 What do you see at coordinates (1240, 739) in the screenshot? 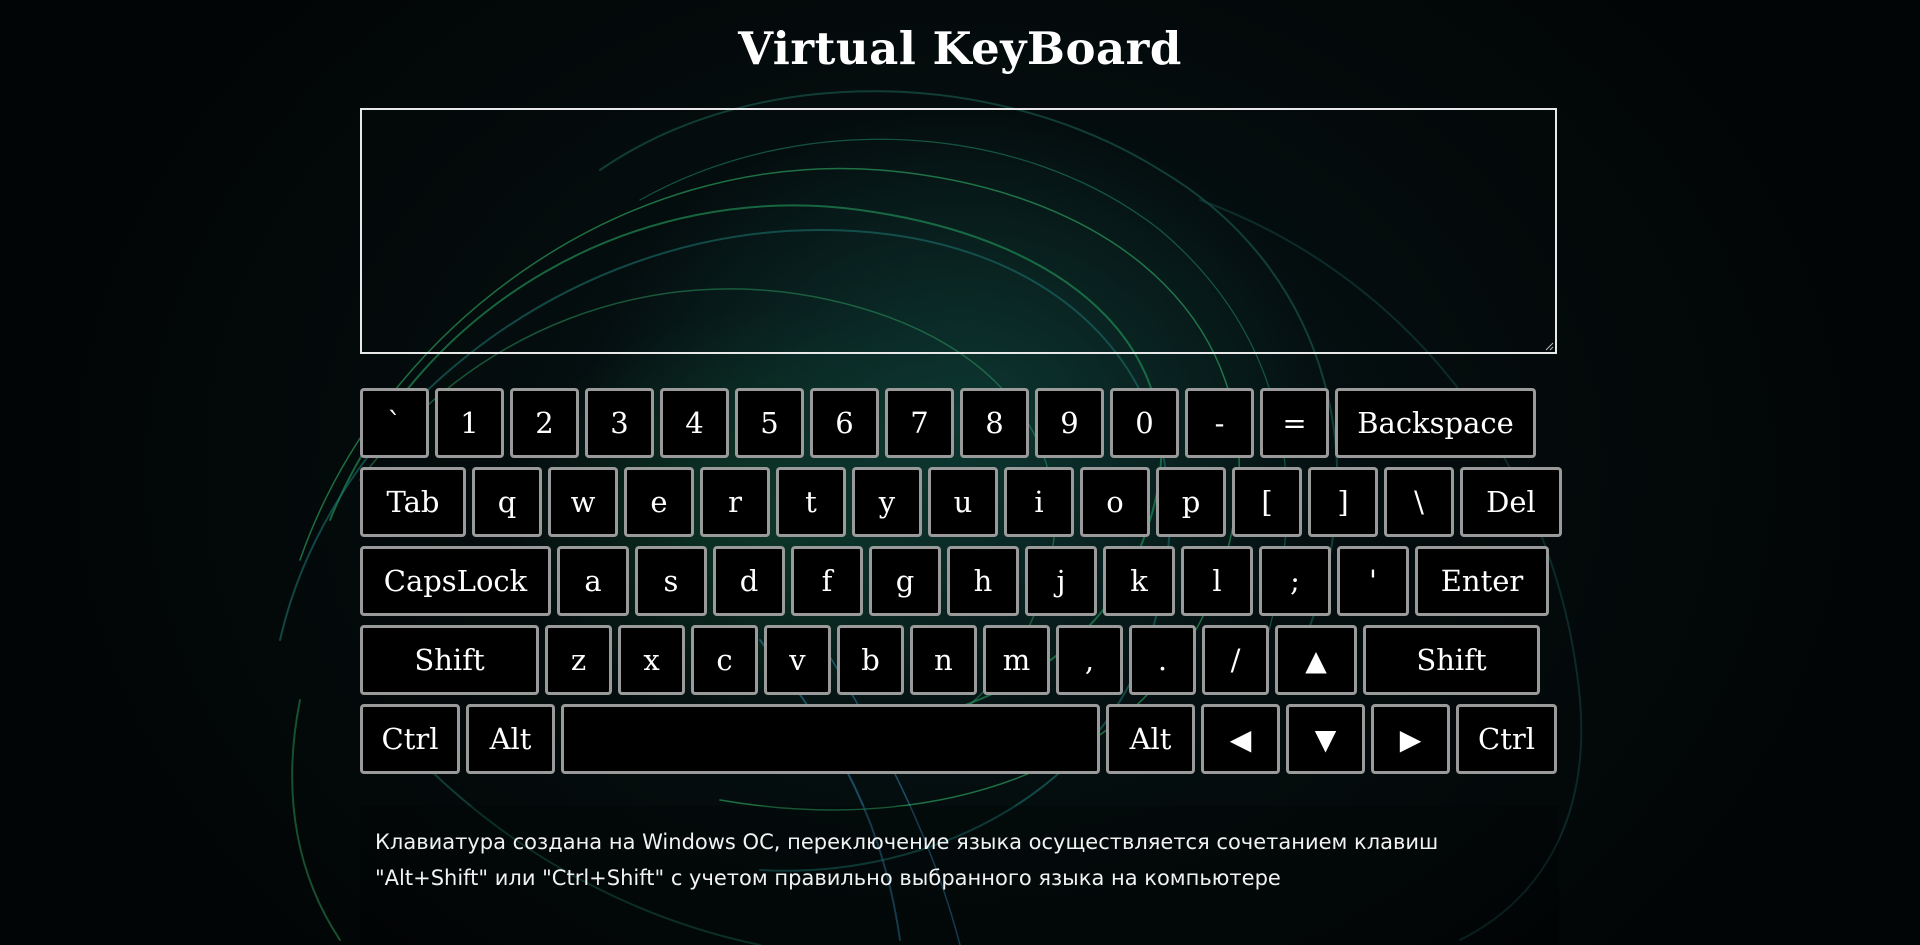
I see `key-arrow-left: ◀` at bounding box center [1240, 739].